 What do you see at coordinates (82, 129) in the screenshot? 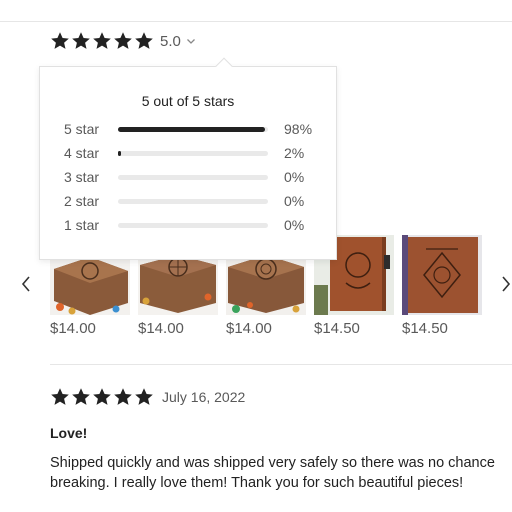
I see `rating-row-label: 5 star` at bounding box center [82, 129].